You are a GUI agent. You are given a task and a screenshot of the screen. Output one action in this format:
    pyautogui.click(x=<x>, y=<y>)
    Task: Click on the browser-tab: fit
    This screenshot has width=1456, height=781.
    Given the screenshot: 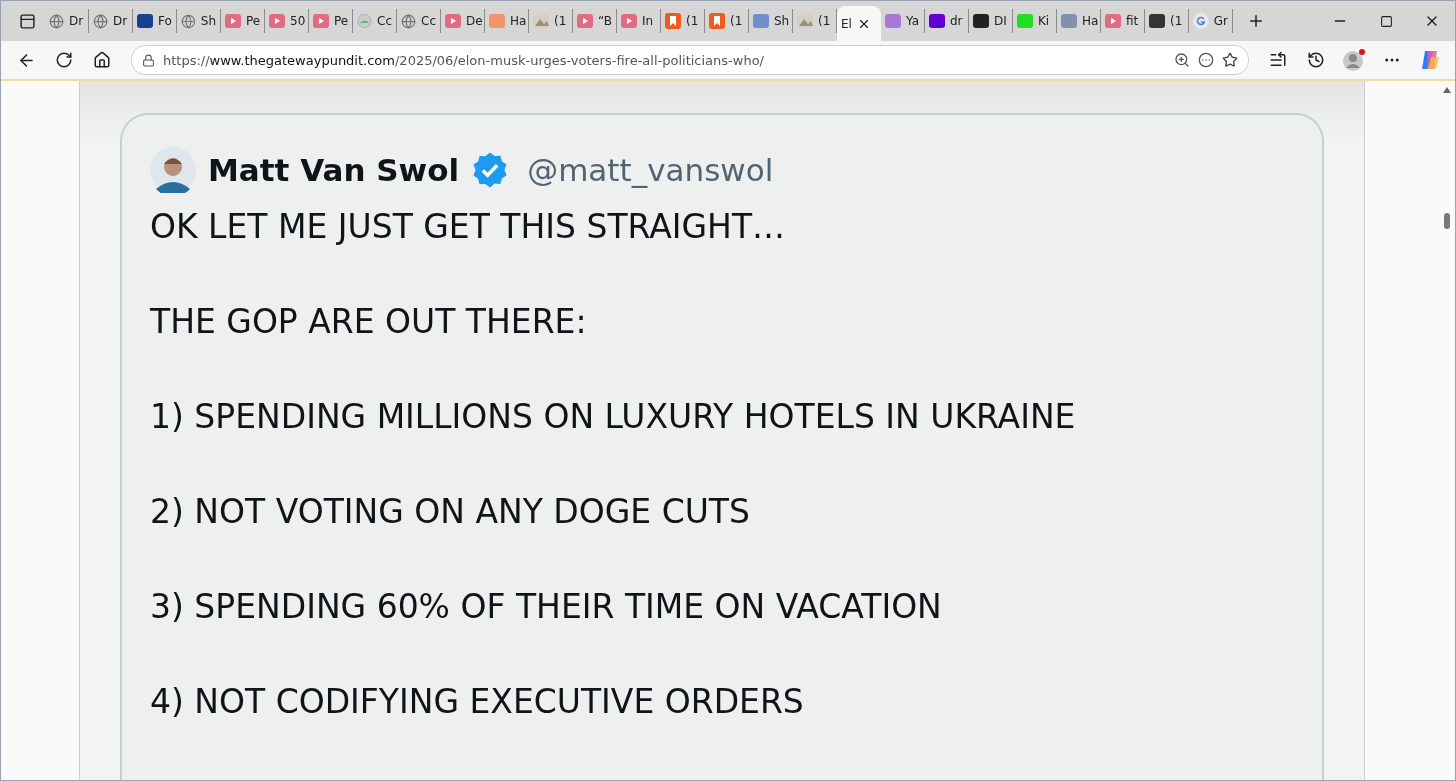 What is the action you would take?
    pyautogui.click(x=1123, y=21)
    